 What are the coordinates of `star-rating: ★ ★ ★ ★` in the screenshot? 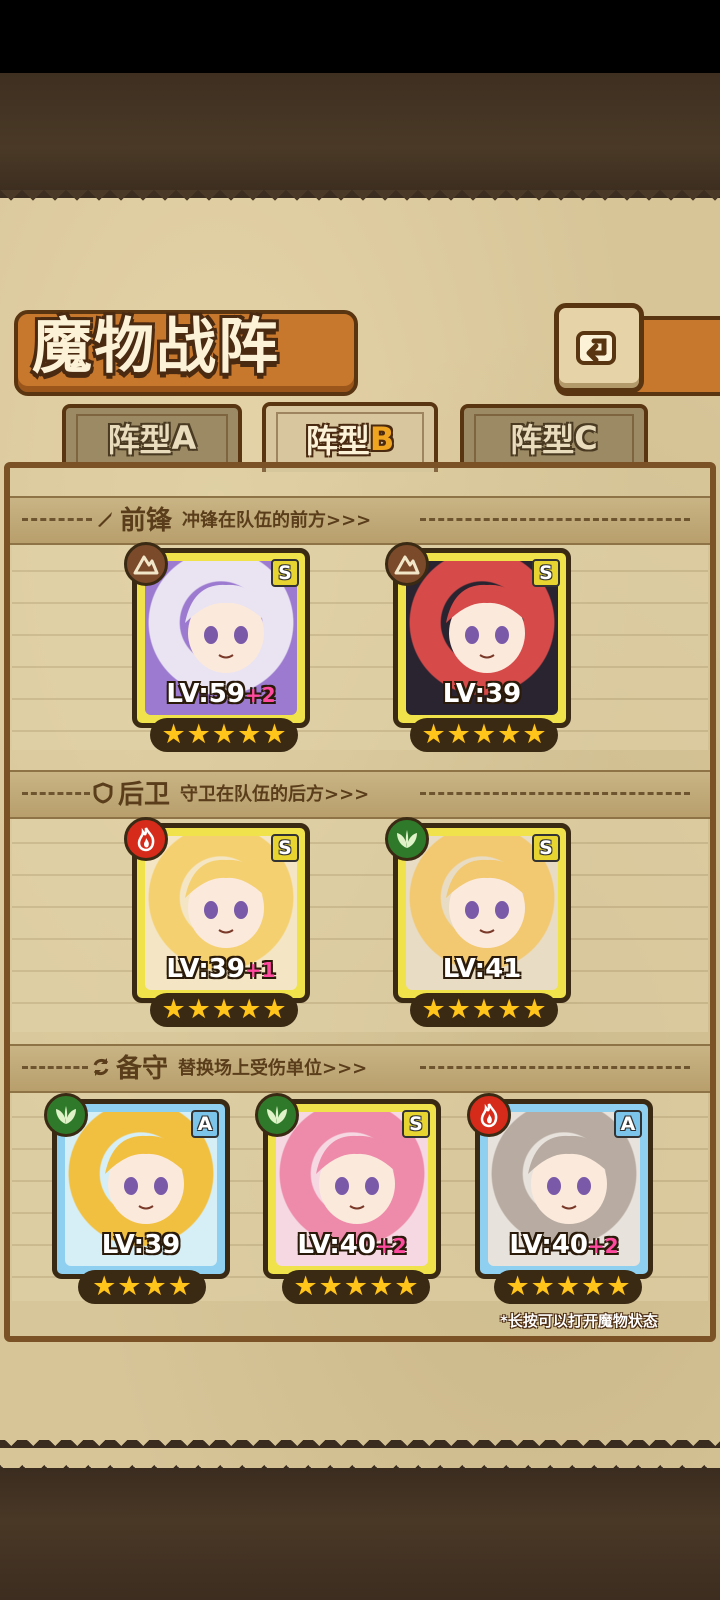 It's located at (142, 1287).